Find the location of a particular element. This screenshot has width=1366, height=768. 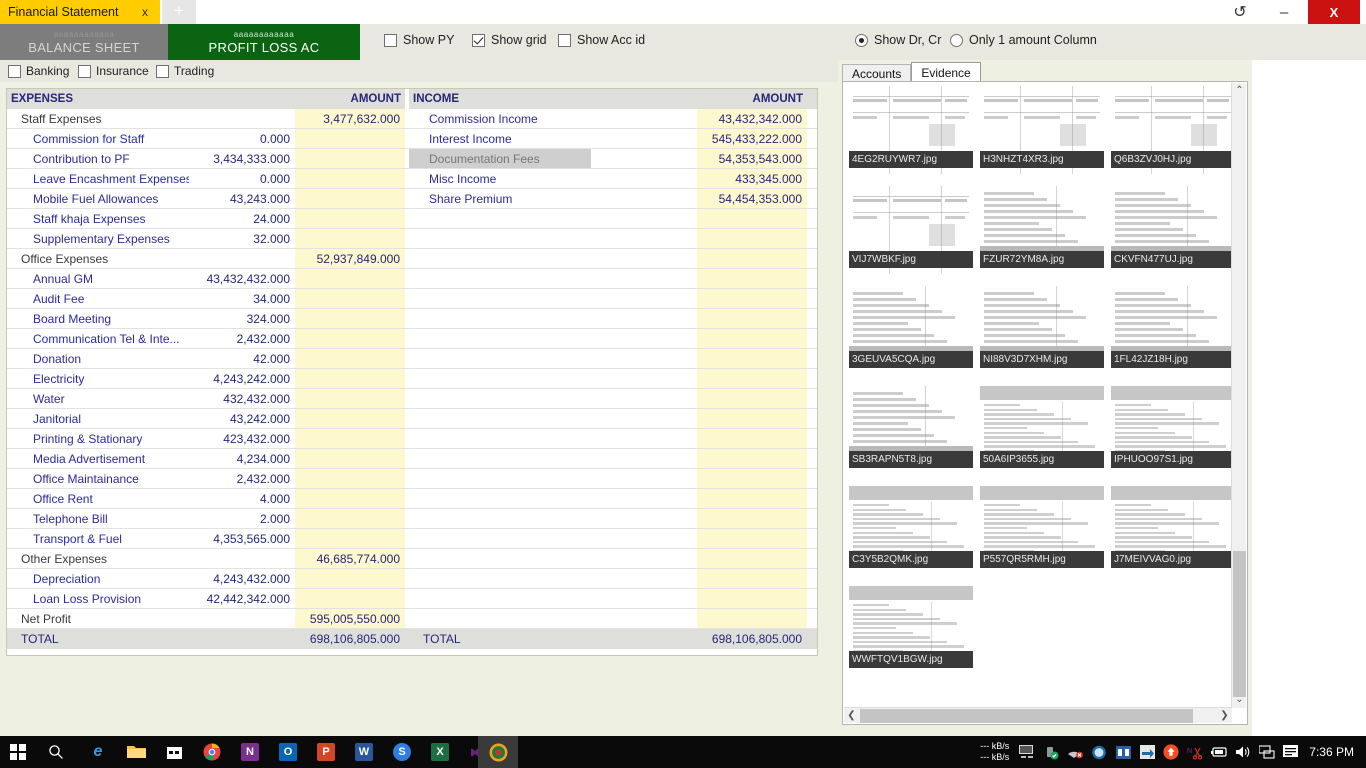

taskbar-icon-store is located at coordinates (174, 752).